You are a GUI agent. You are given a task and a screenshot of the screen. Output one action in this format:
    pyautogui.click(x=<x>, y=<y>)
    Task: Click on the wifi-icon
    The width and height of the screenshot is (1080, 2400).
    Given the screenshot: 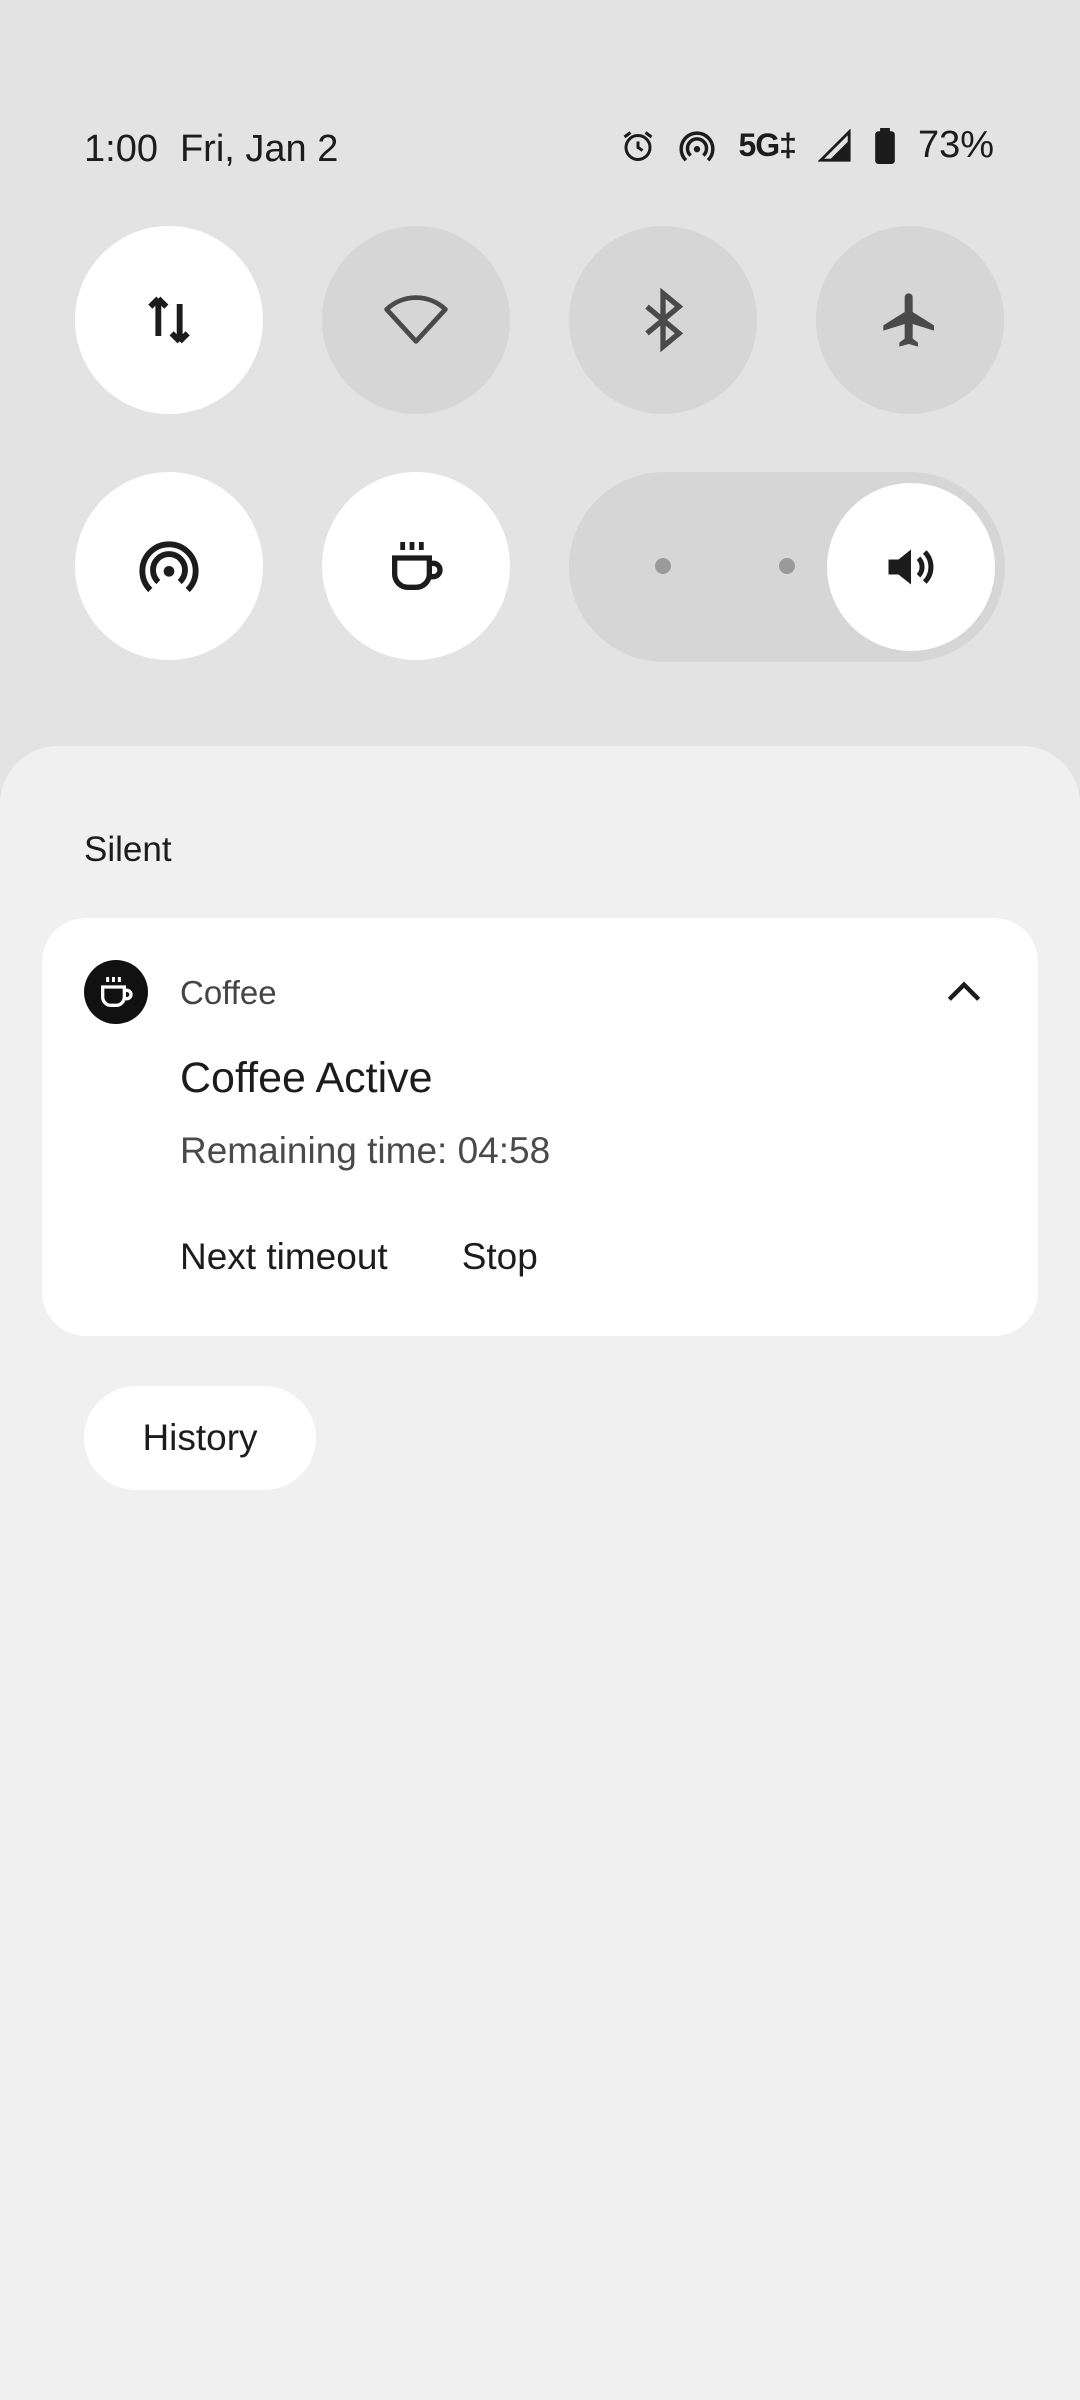 What is the action you would take?
    pyautogui.click(x=416, y=319)
    